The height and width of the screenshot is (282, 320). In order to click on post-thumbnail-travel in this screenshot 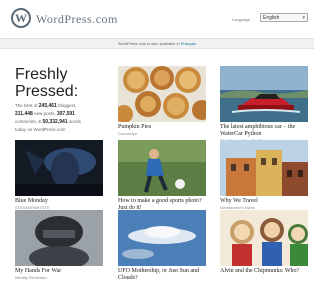, I will do `click(264, 168)`.